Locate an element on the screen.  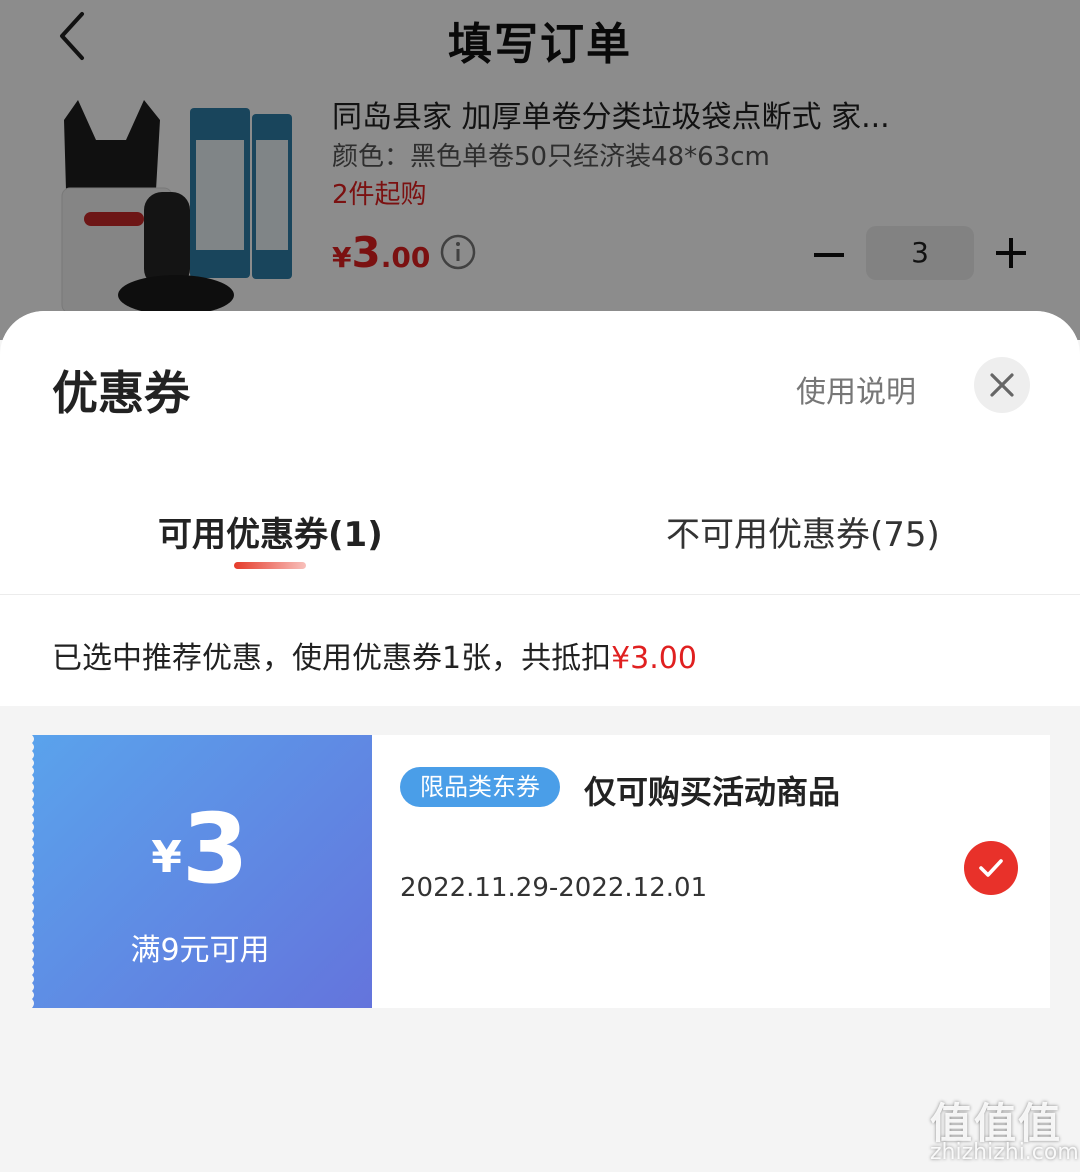
close-icon is located at coordinates (1002, 385).